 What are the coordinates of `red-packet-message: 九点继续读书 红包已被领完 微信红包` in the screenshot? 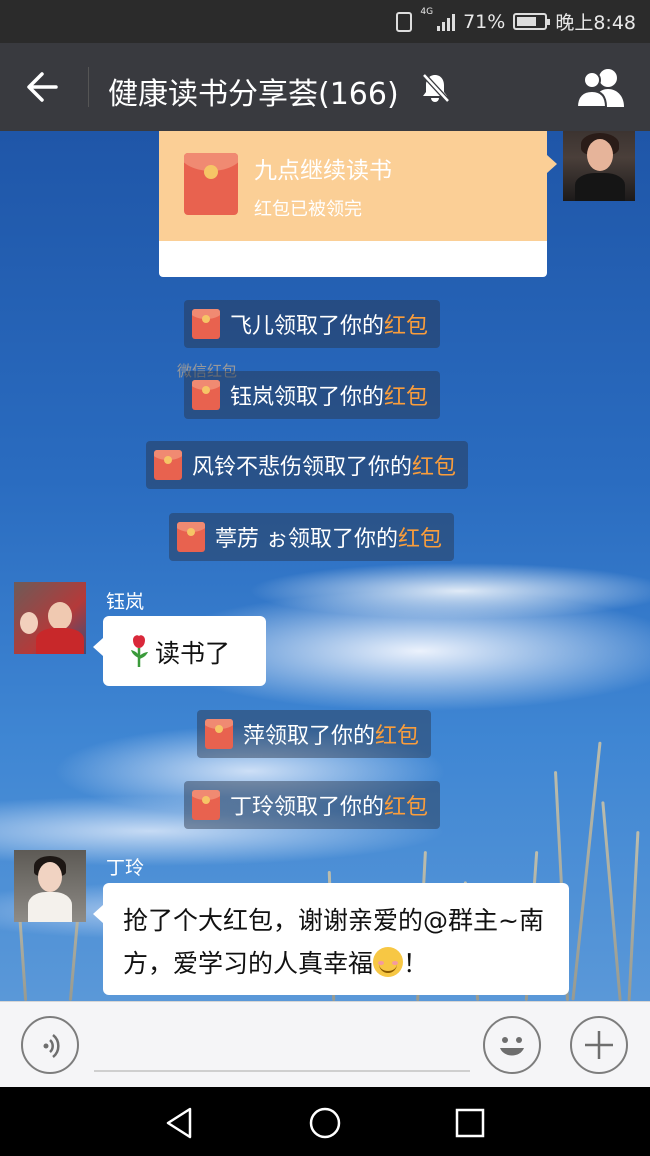 It's located at (358, 255).